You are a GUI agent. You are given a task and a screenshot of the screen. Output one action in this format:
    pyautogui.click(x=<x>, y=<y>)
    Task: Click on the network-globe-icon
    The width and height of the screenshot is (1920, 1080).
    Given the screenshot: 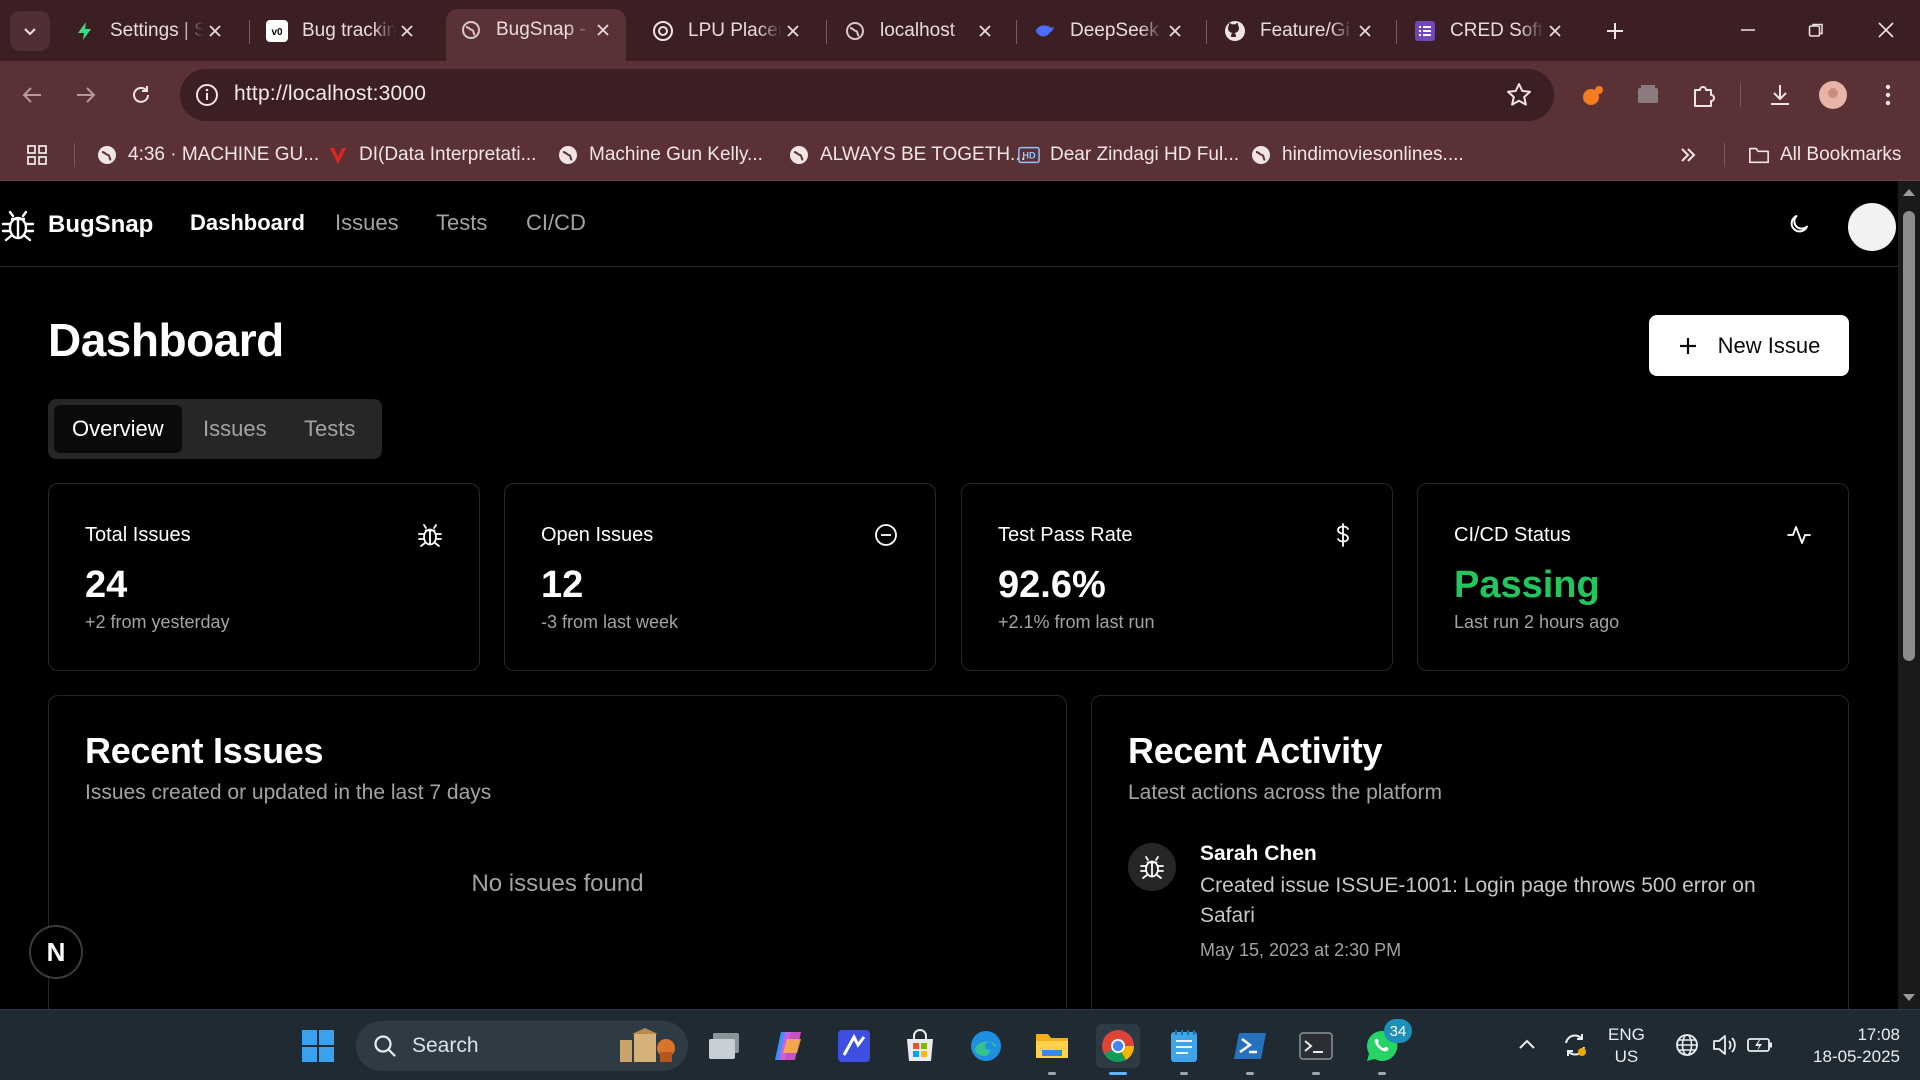 What is the action you would take?
    pyautogui.click(x=1687, y=1045)
    